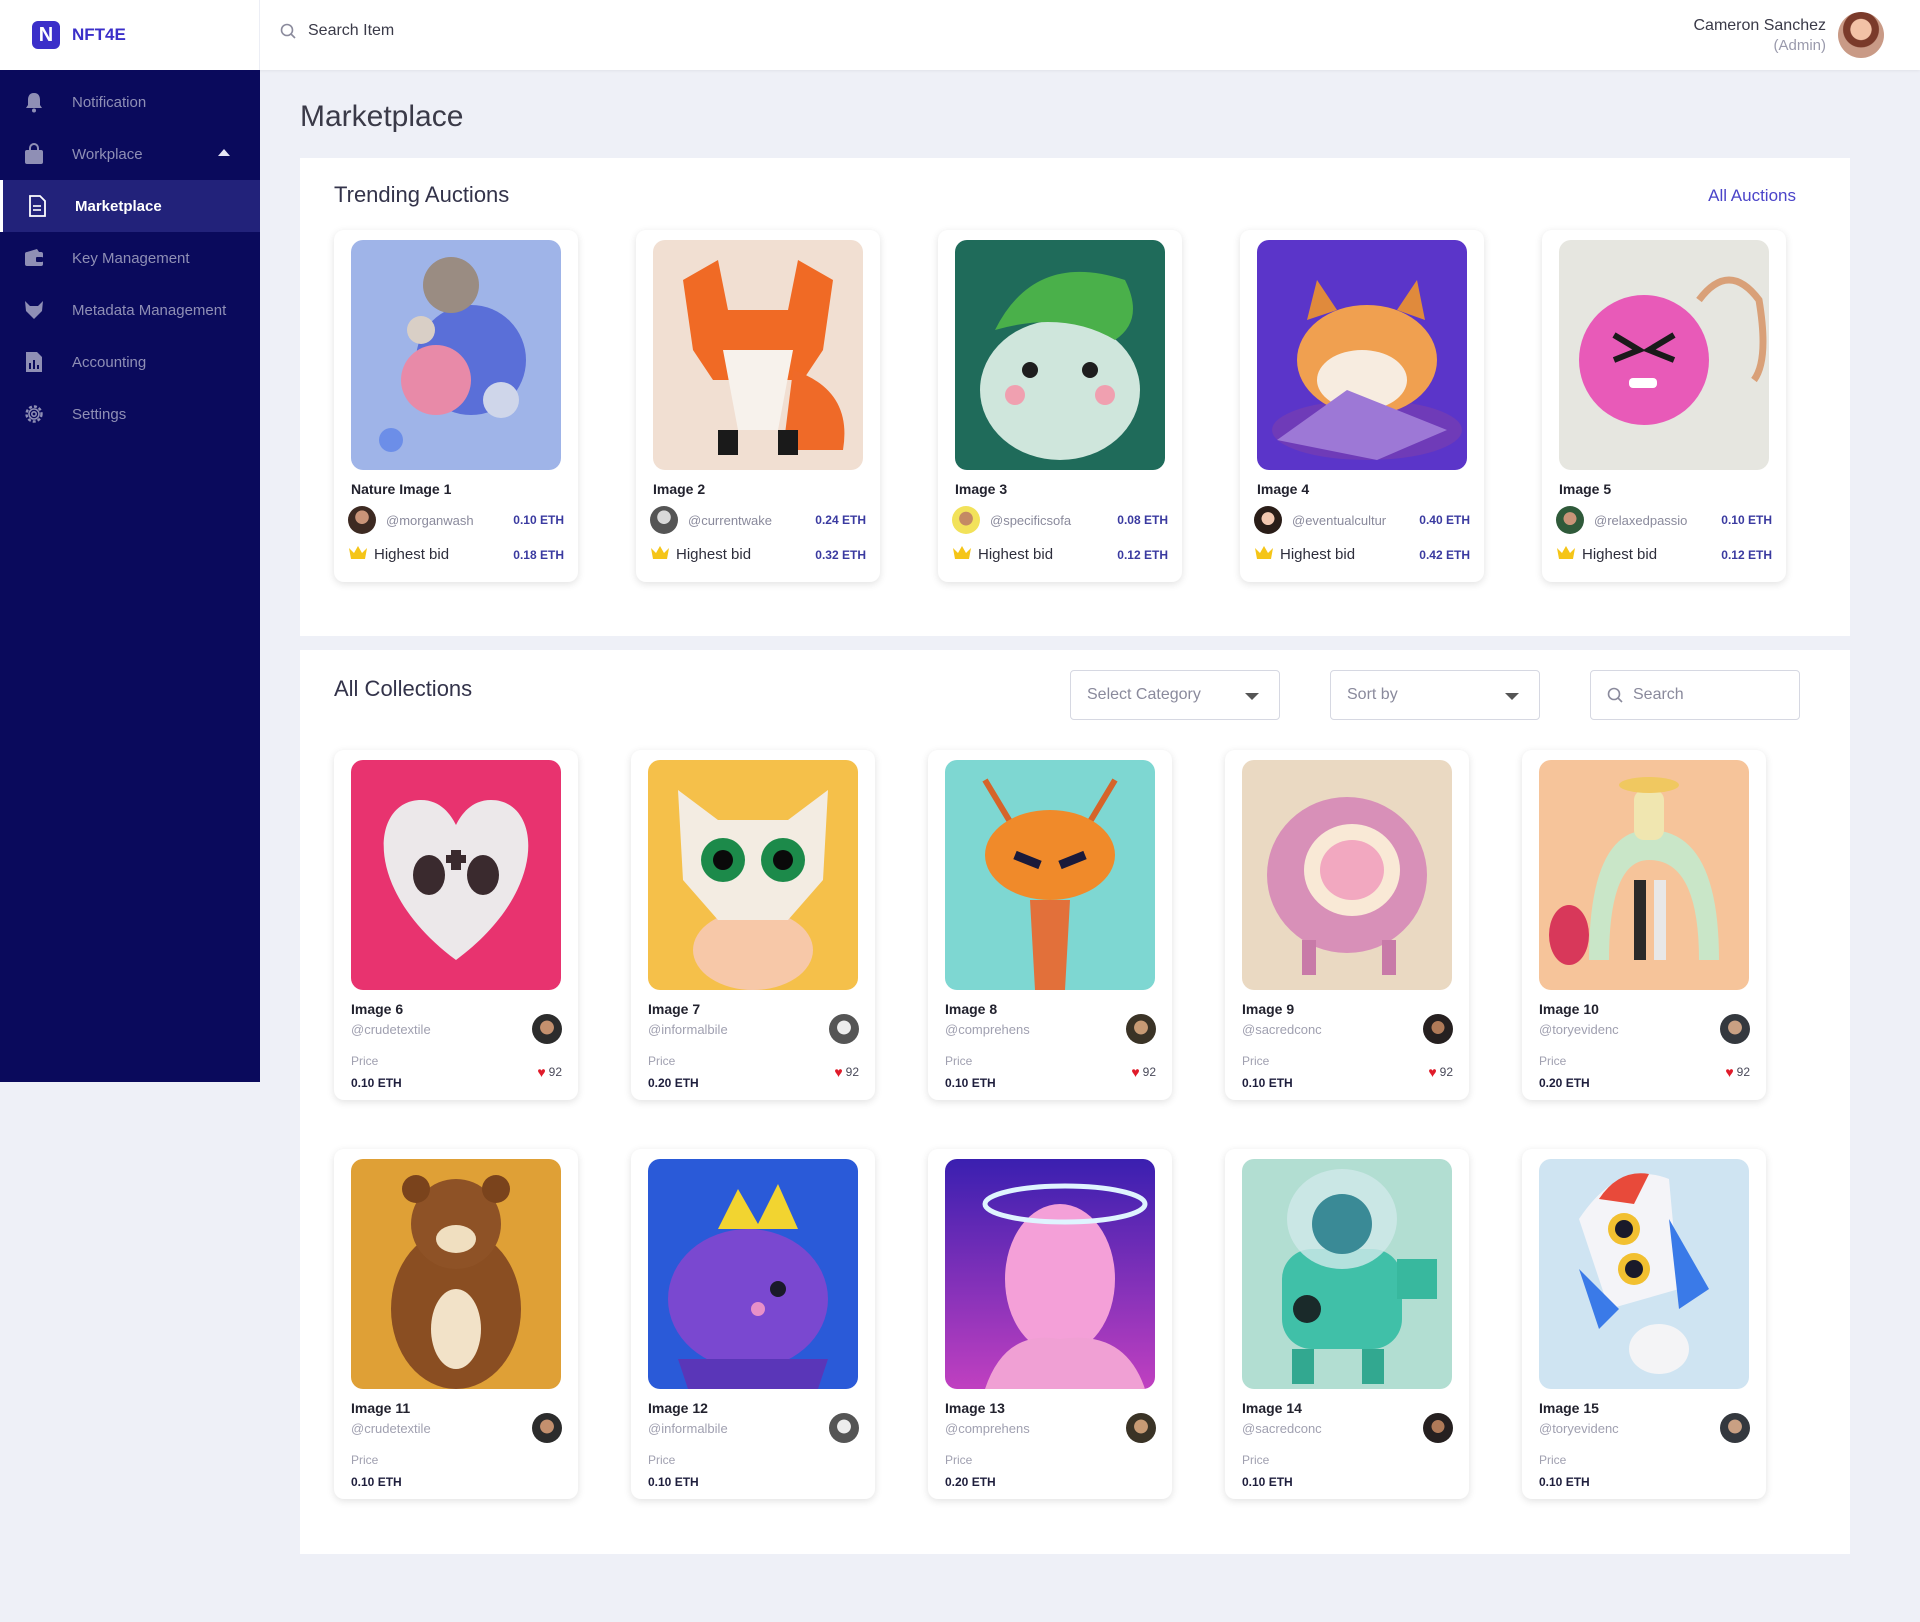  I want to click on brand: N NFT4E, so click(130, 35).